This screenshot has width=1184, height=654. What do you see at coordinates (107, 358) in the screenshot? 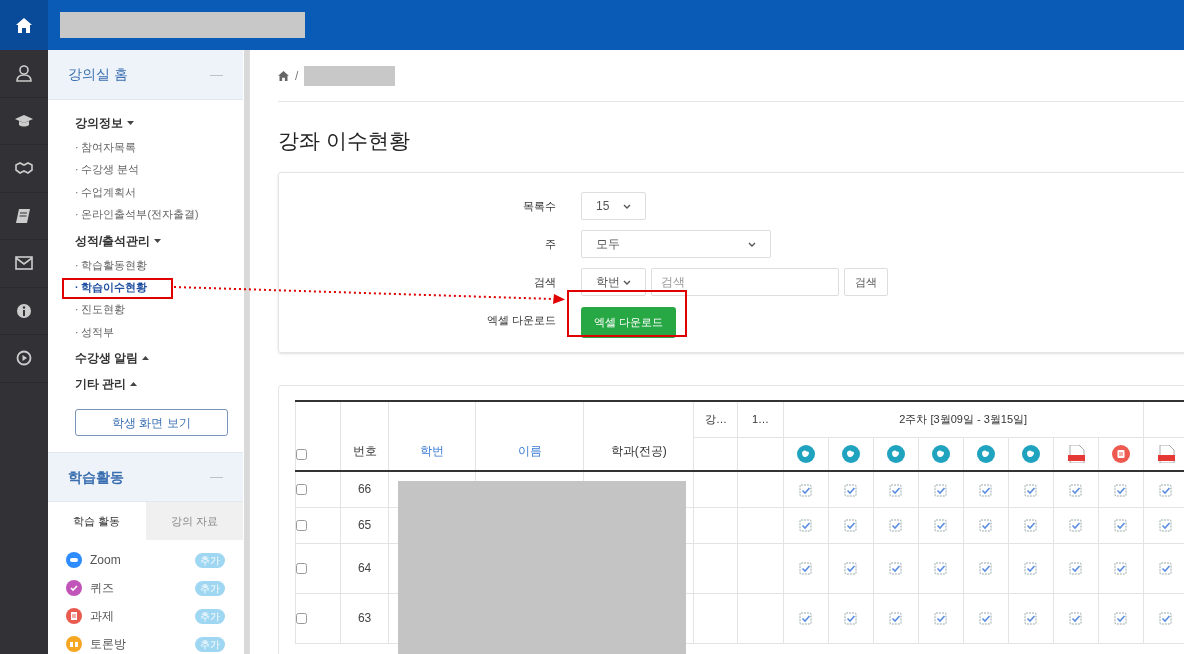
I see `section-heading: 수강생 알림` at bounding box center [107, 358].